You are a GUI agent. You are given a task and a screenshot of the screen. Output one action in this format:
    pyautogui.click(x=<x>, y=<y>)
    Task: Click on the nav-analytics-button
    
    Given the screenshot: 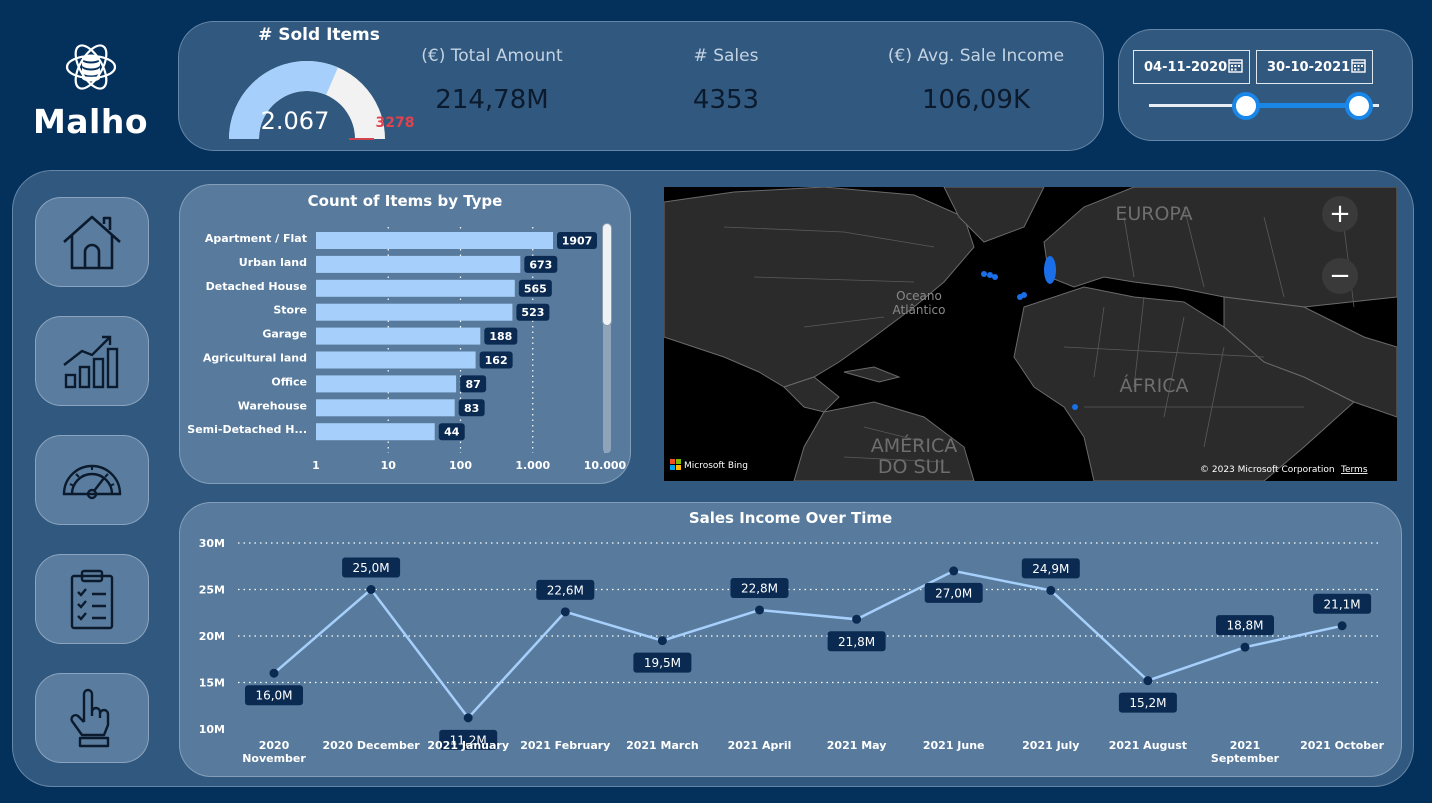 What is the action you would take?
    pyautogui.click(x=92, y=361)
    